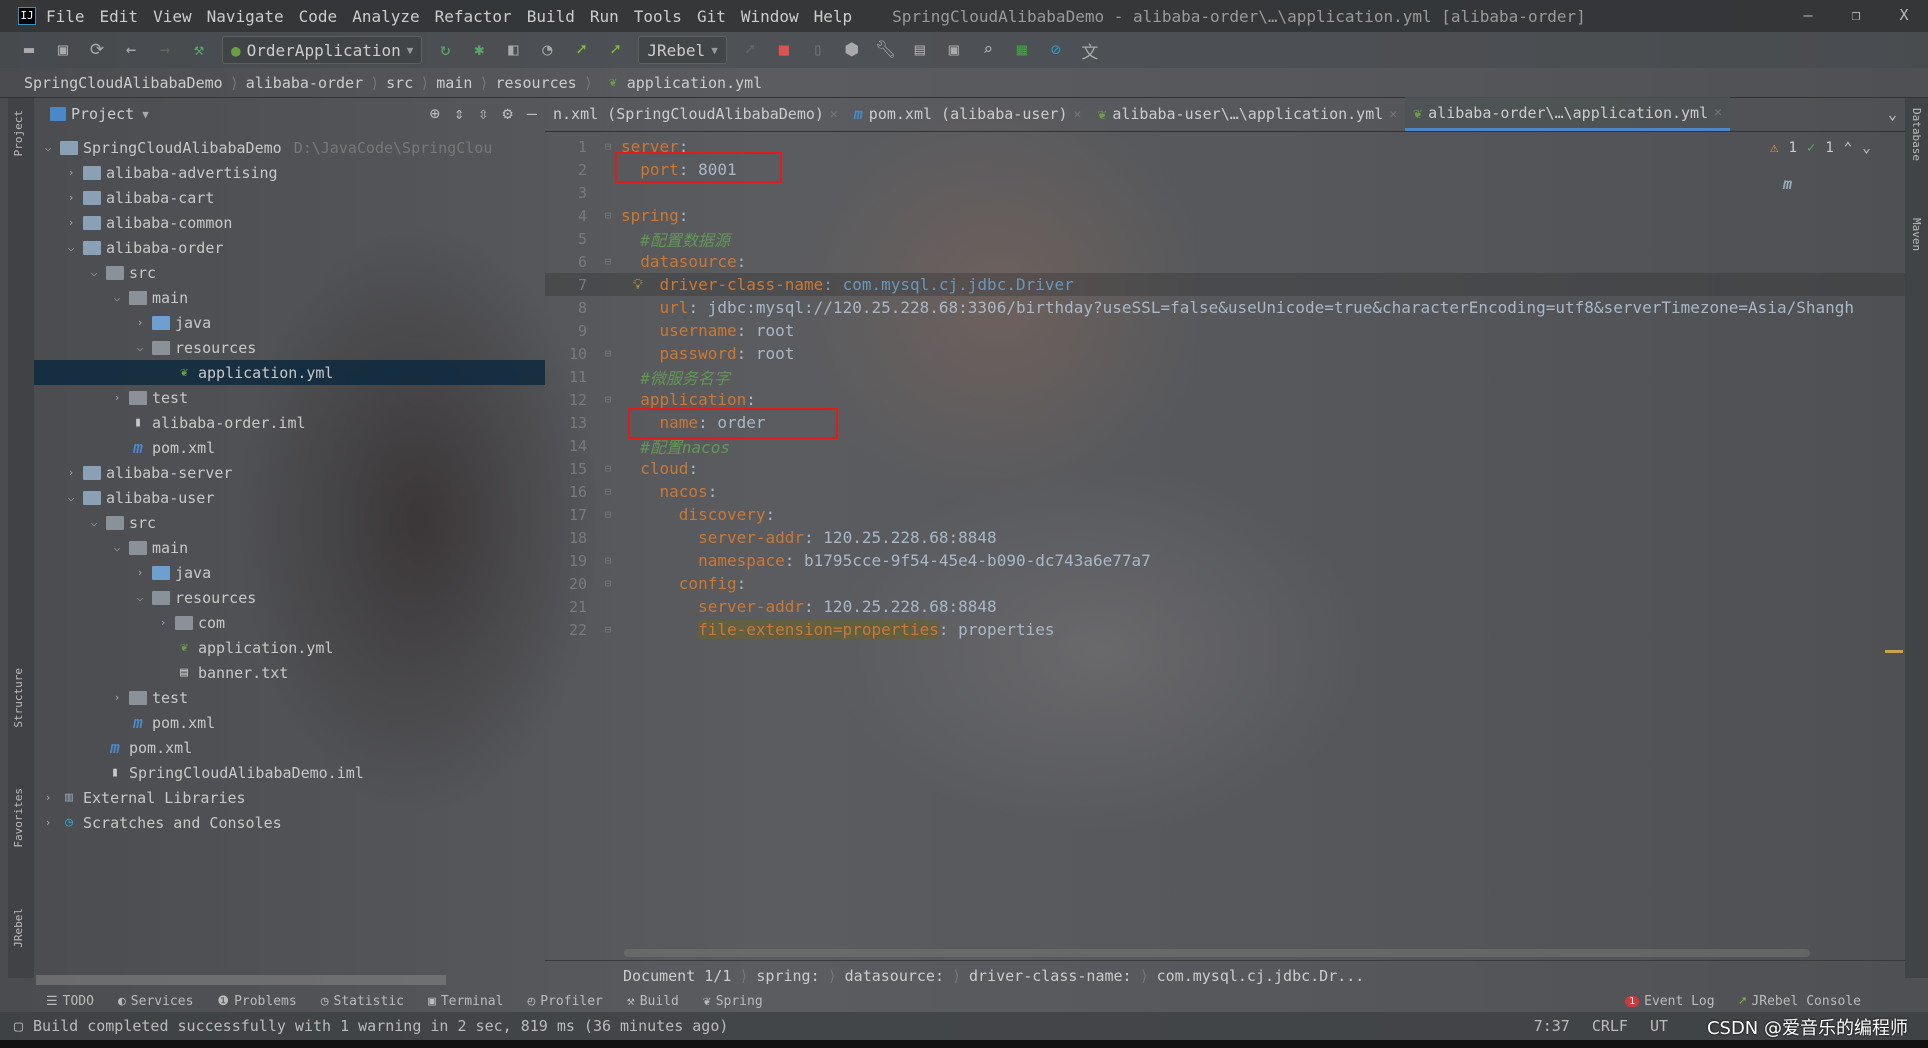 The width and height of the screenshot is (1928, 1048). I want to click on favorites-tool-tab: Favorites, so click(18, 818).